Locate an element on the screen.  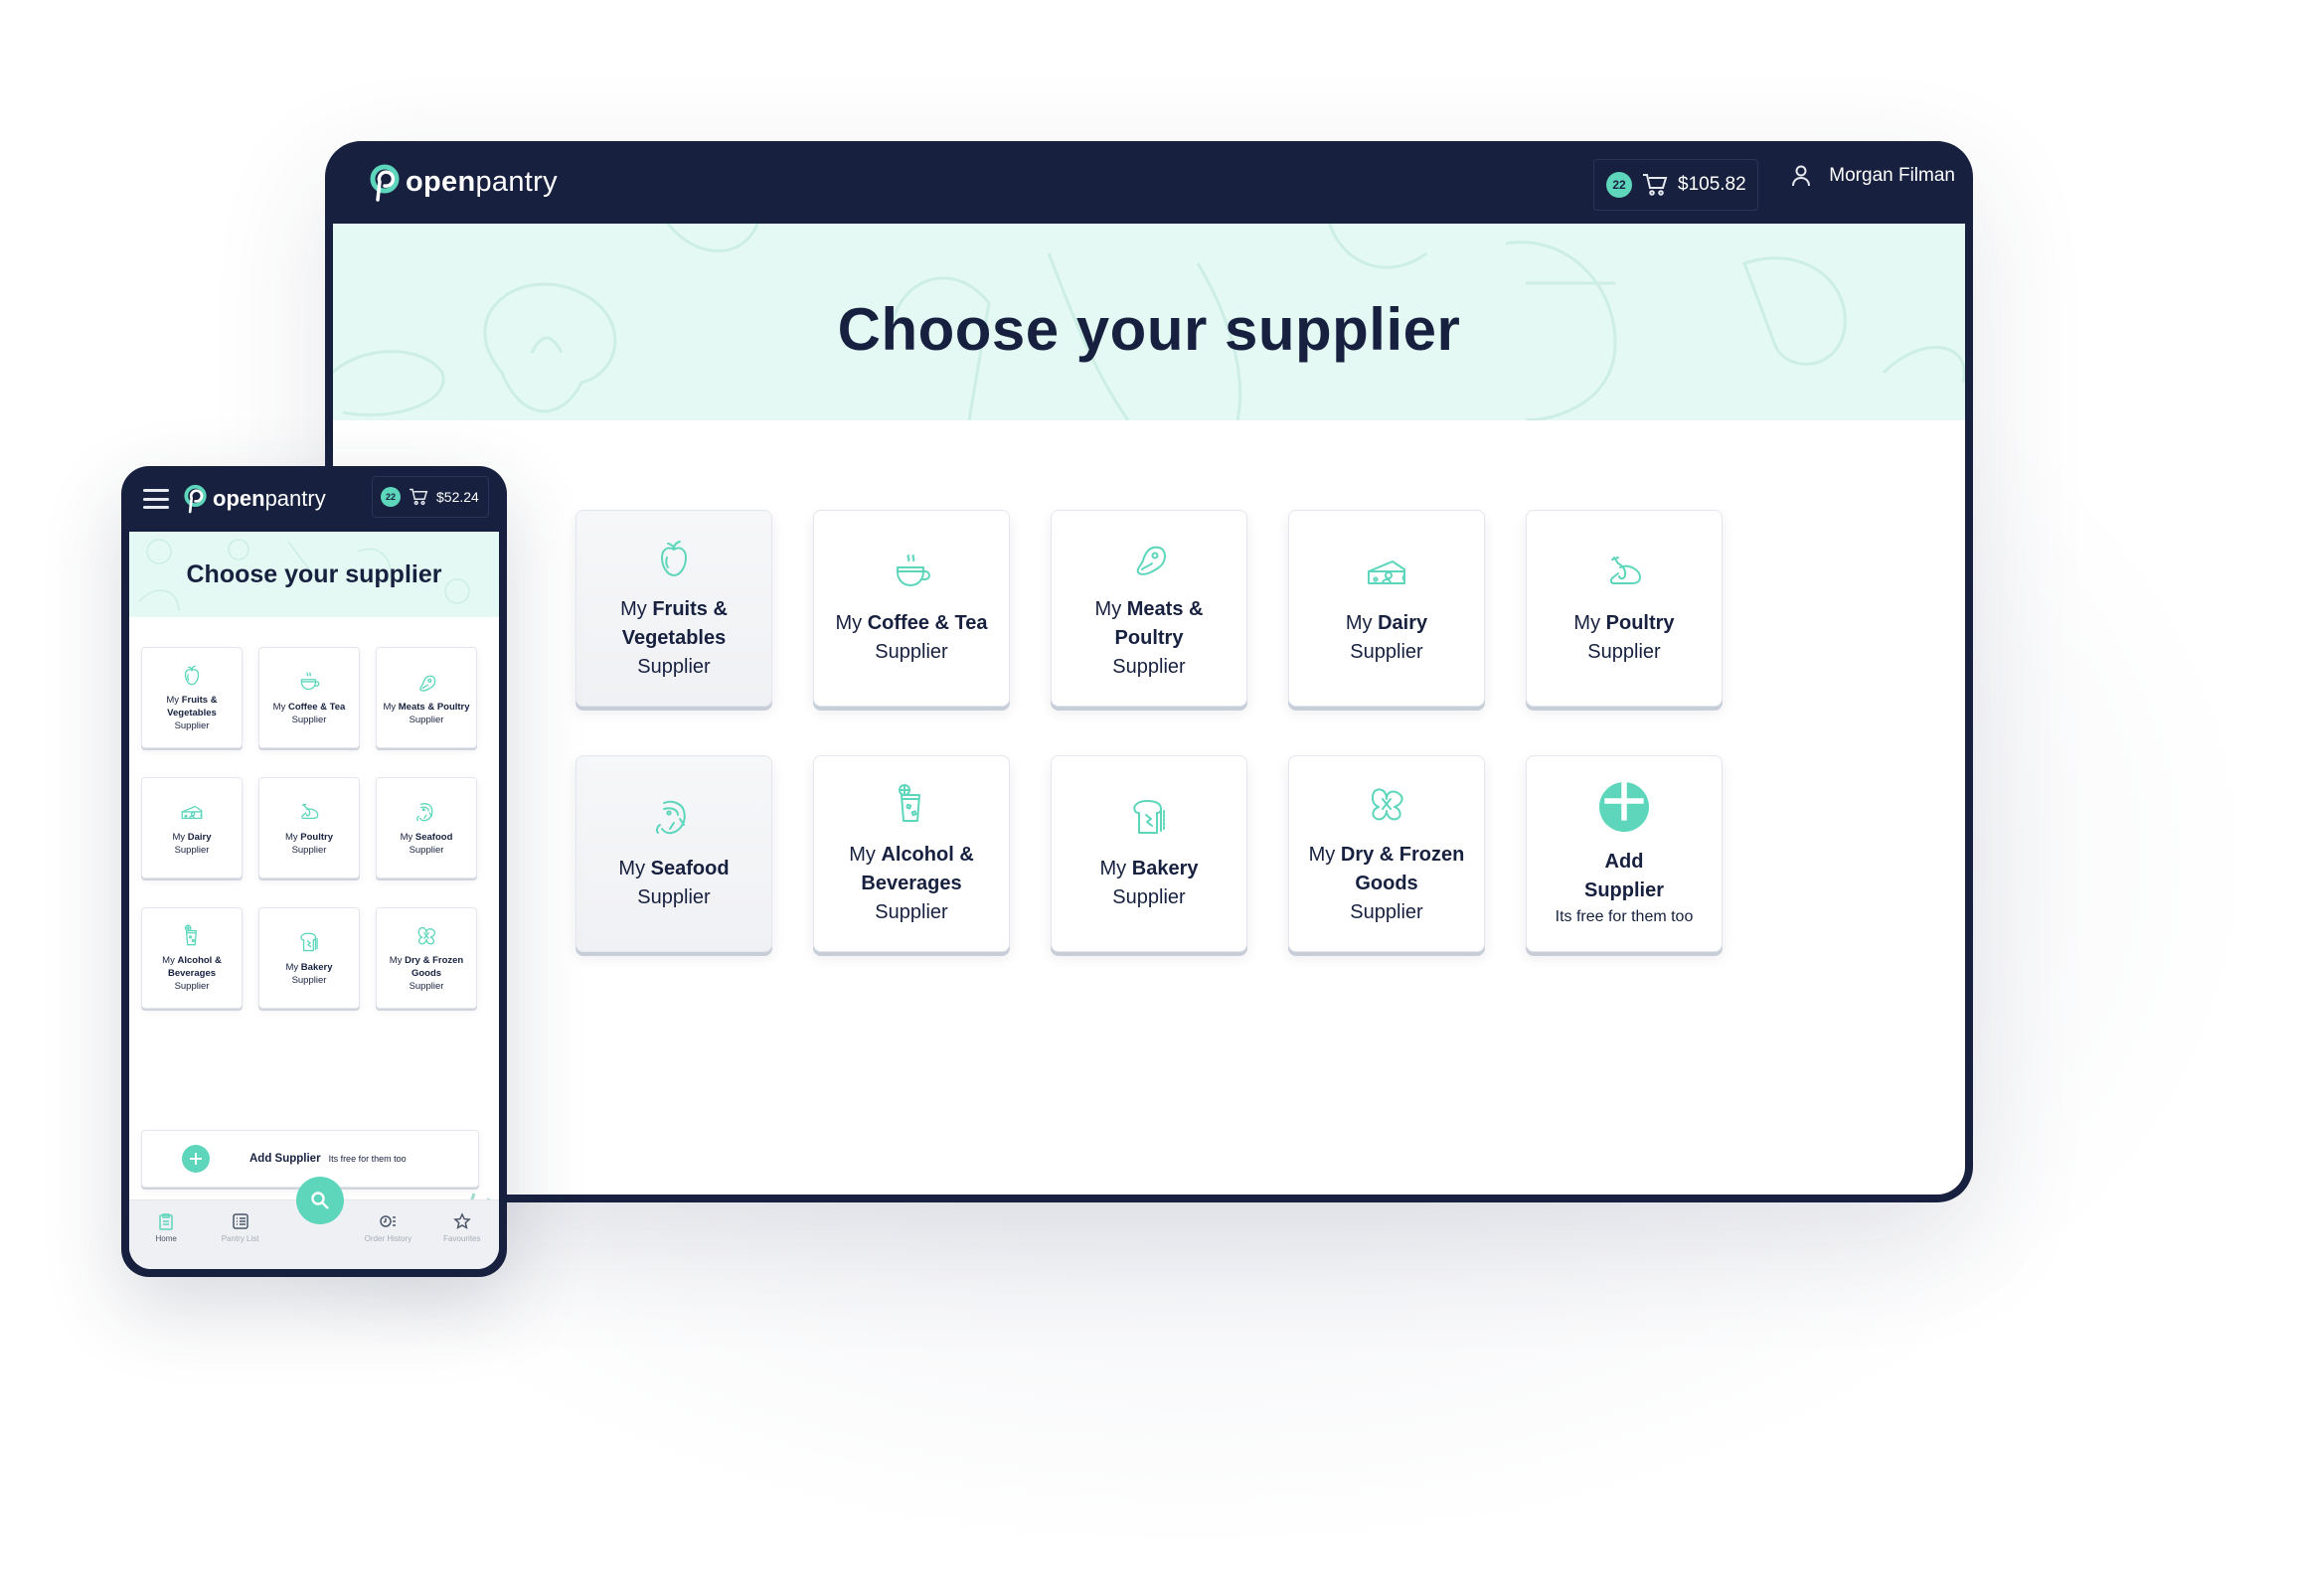
supplier-category: Alcohol & Beverages is located at coordinates (195, 967).